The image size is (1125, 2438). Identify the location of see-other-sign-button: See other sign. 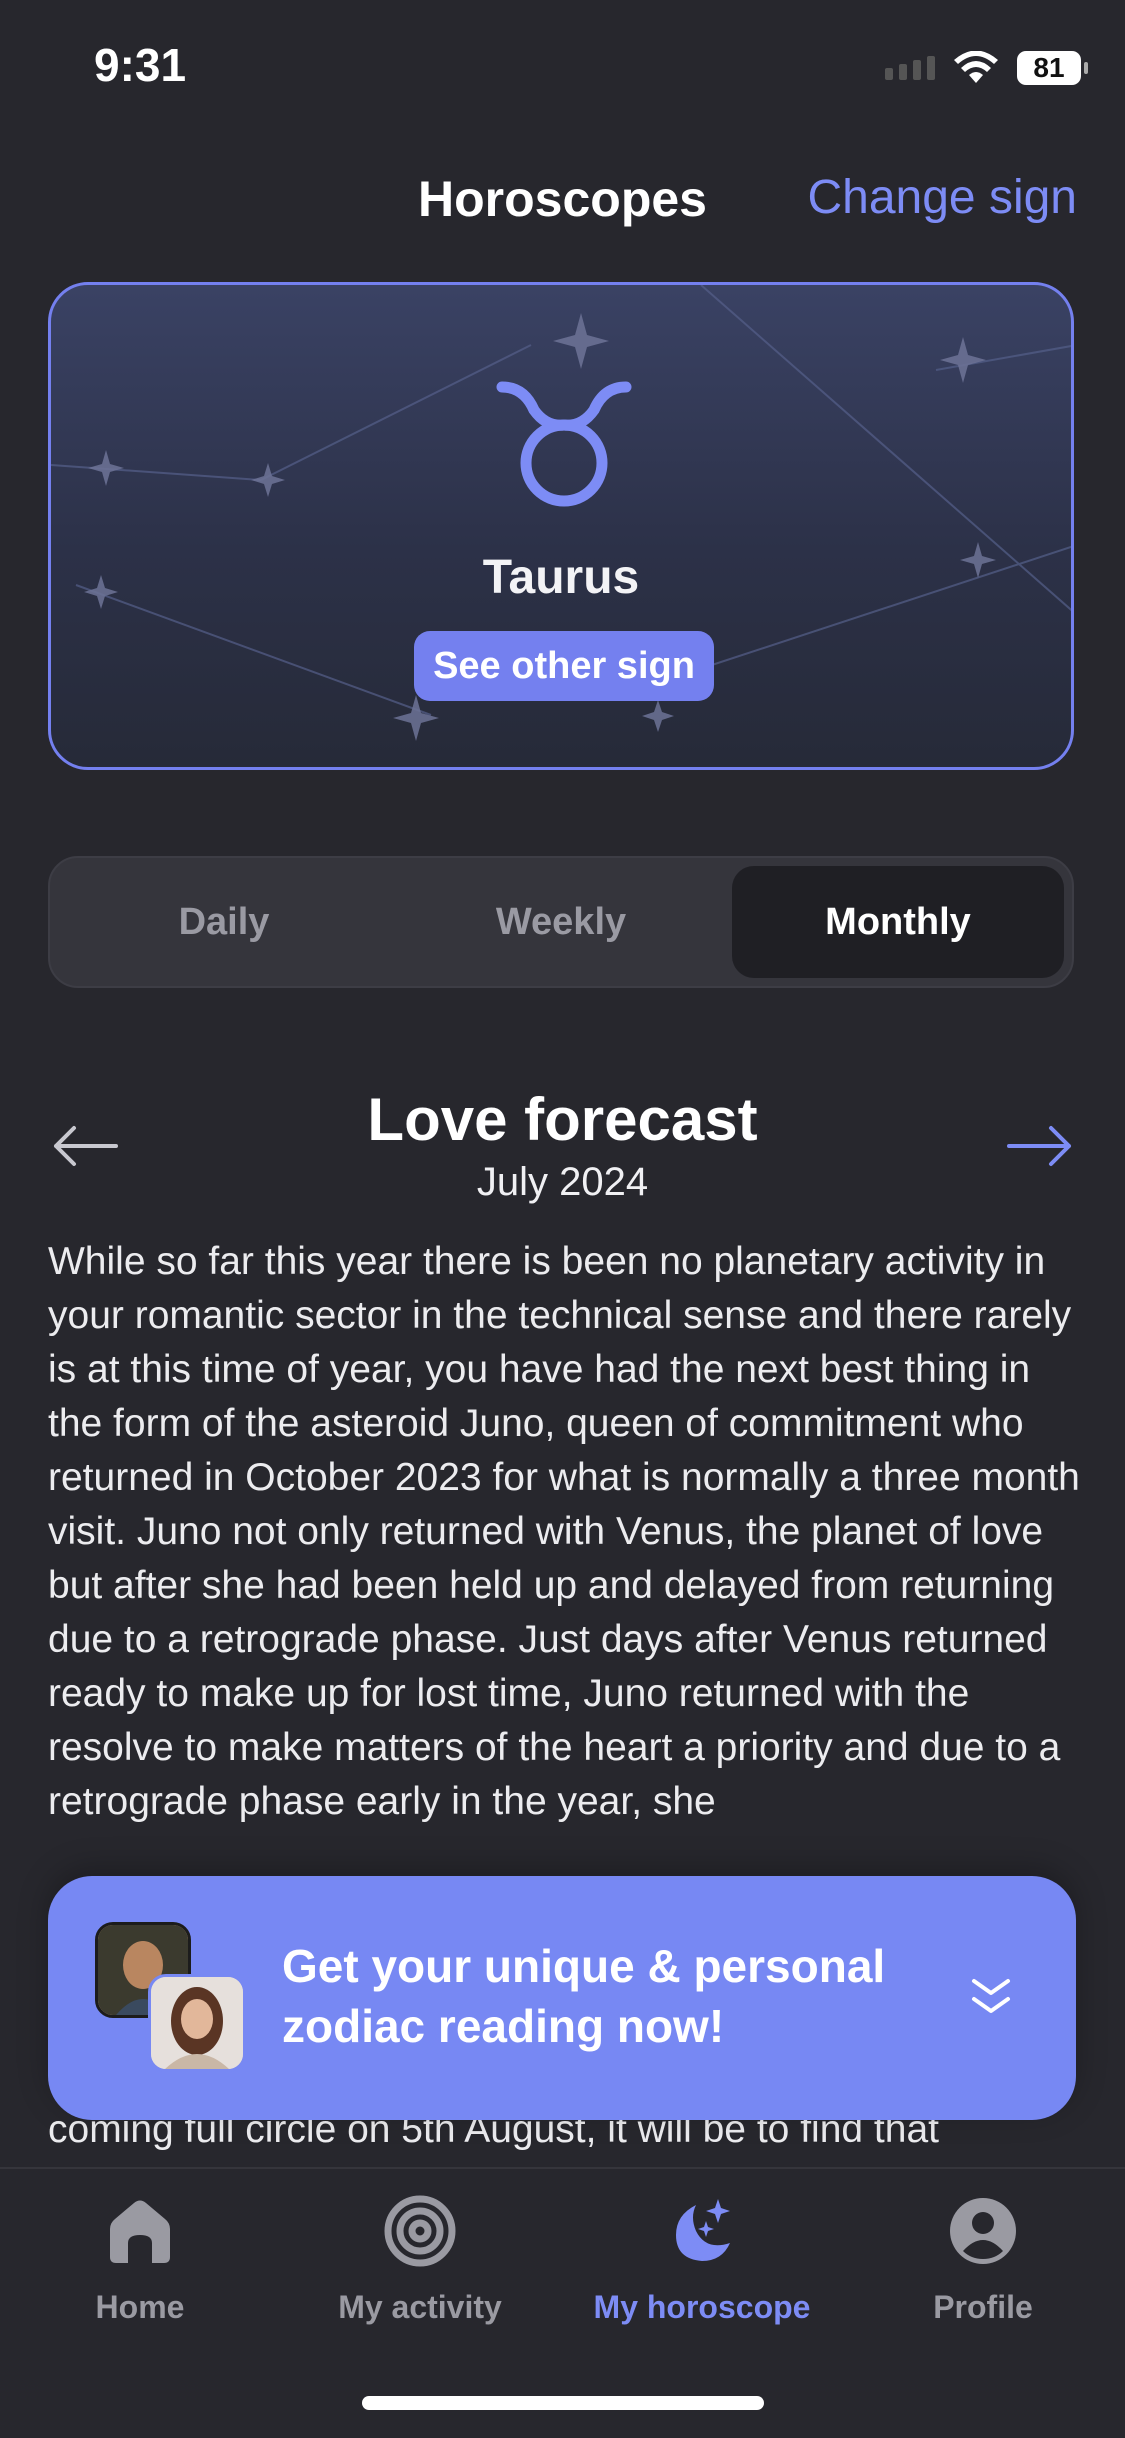
(564, 666).